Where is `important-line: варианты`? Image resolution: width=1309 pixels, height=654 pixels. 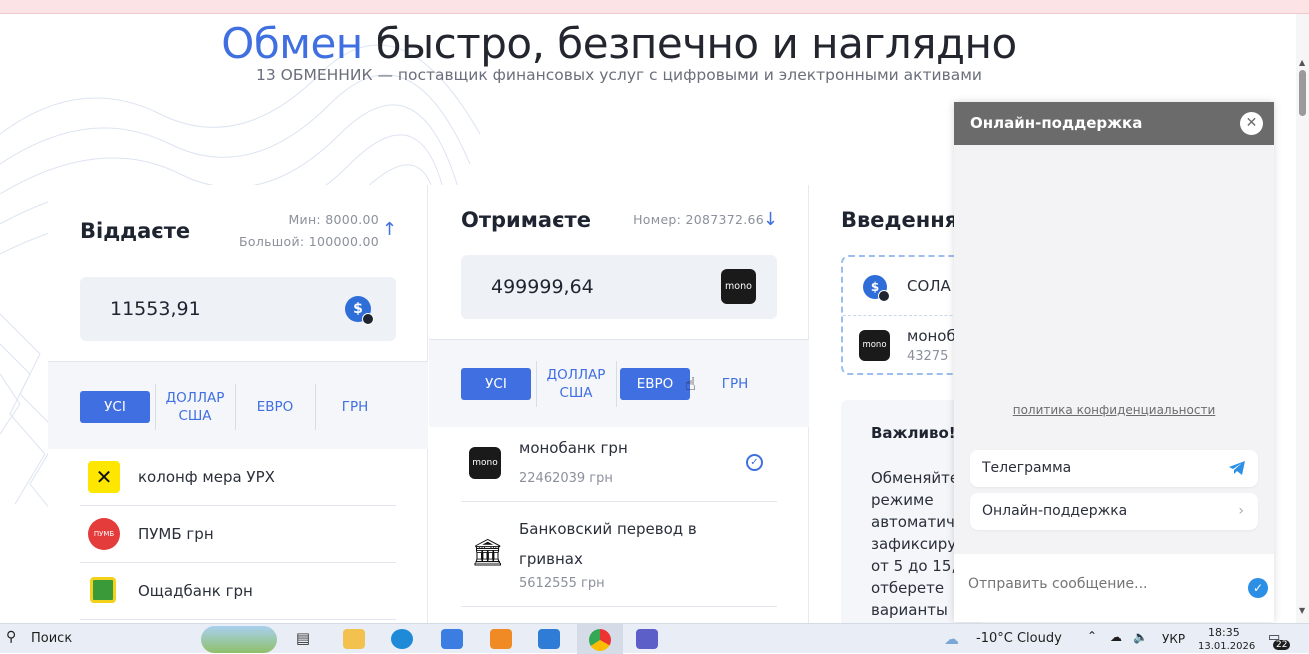
important-line: варианты is located at coordinates (909, 610).